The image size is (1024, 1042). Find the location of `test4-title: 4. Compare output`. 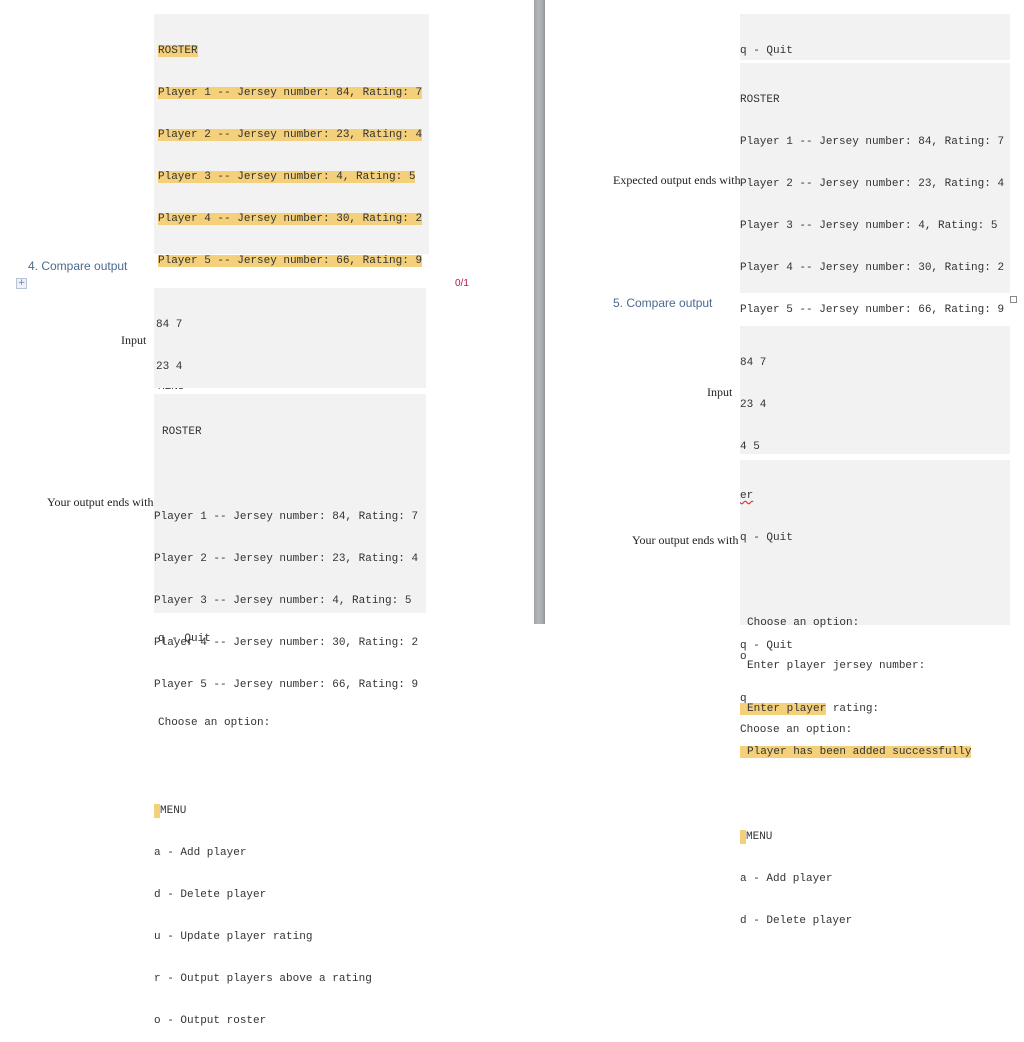

test4-title: 4. Compare output is located at coordinates (78, 266).